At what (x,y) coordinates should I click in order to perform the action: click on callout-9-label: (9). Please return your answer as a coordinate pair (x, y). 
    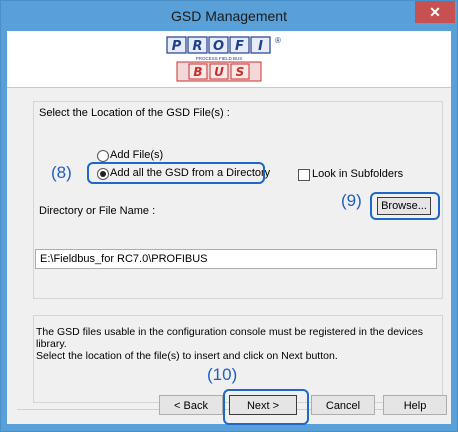
    Looking at the image, I should click on (351, 200).